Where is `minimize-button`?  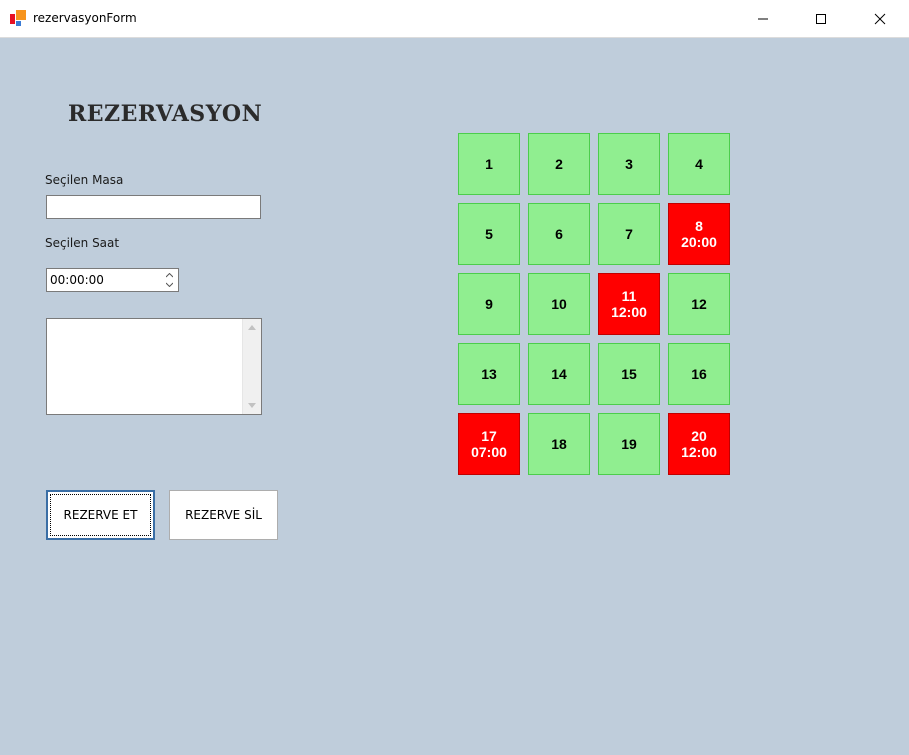 minimize-button is located at coordinates (763, 19).